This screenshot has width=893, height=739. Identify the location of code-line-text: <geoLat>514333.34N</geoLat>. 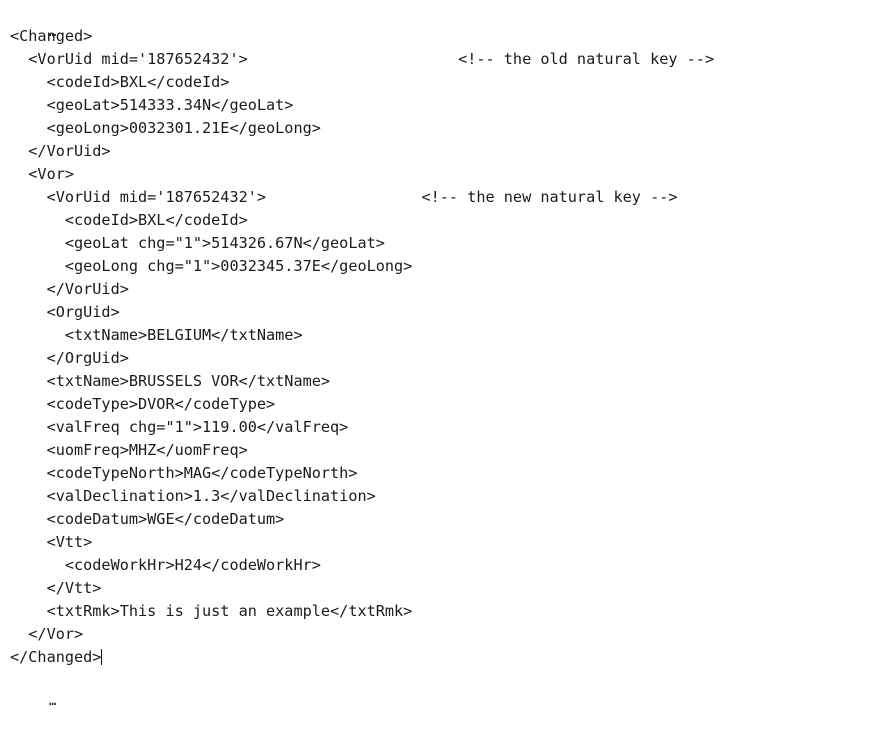
(152, 105).